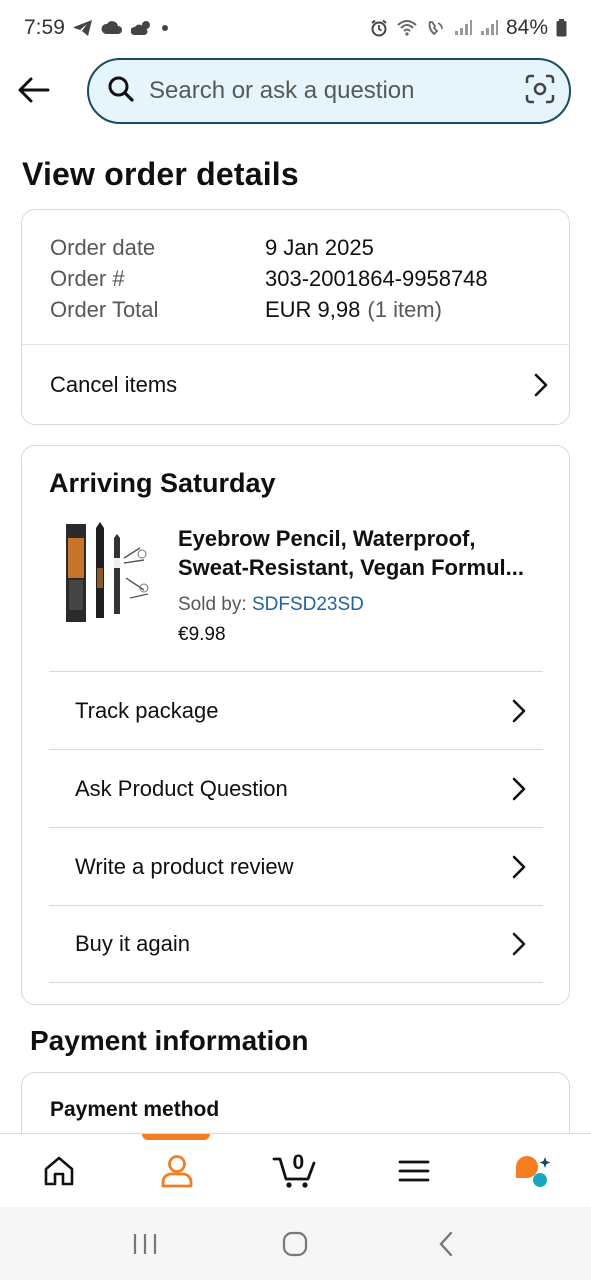  Describe the element at coordinates (165, 28) in the screenshot. I see `notification-dot-icon` at that location.